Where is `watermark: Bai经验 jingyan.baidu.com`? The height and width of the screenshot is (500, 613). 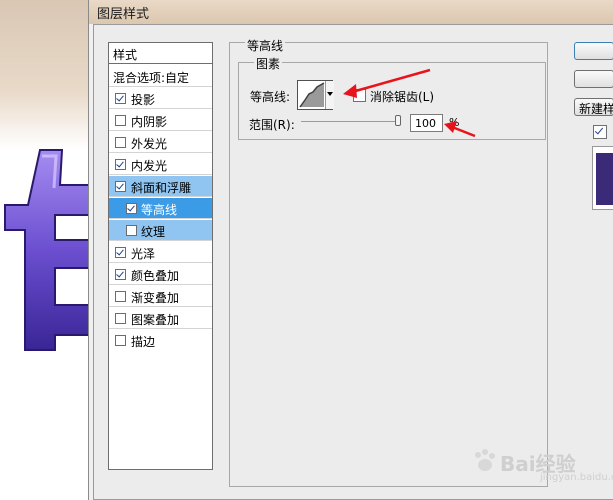 watermark: Bai经验 jingyan.baidu.com is located at coordinates (541, 465).